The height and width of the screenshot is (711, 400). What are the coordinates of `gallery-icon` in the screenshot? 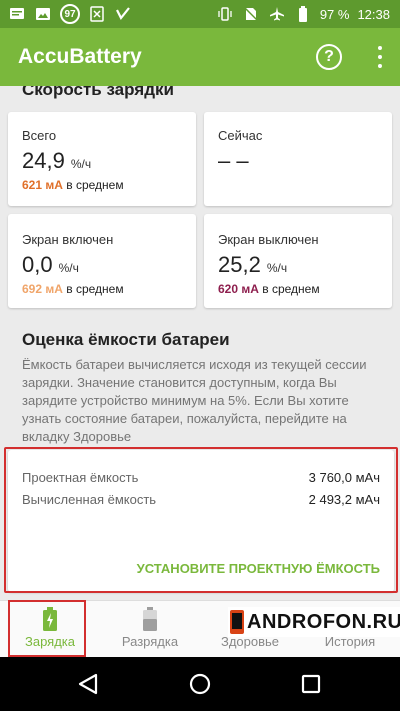 It's located at (43, 14).